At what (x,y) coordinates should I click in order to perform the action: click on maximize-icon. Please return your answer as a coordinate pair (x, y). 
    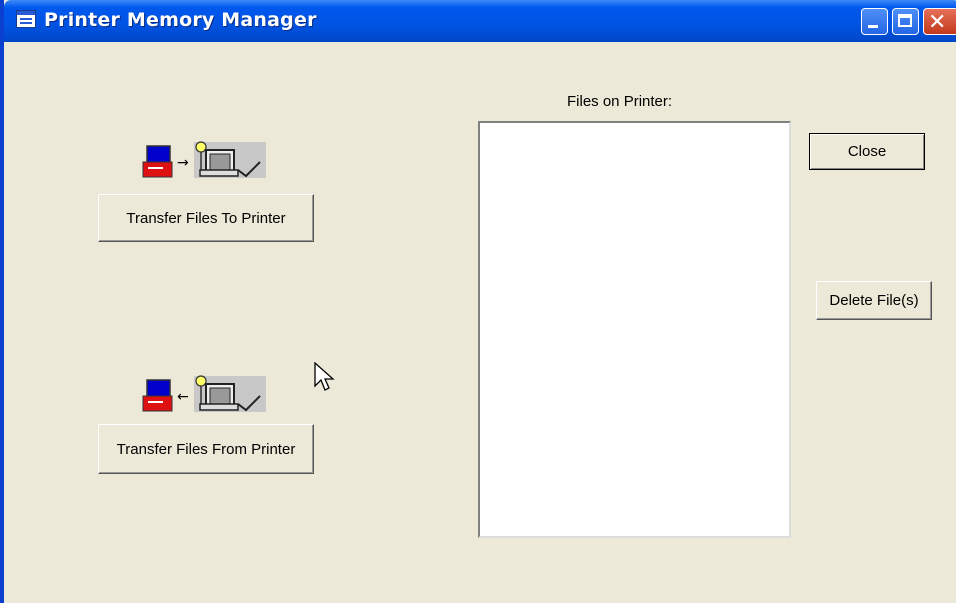
    Looking at the image, I should click on (905, 20).